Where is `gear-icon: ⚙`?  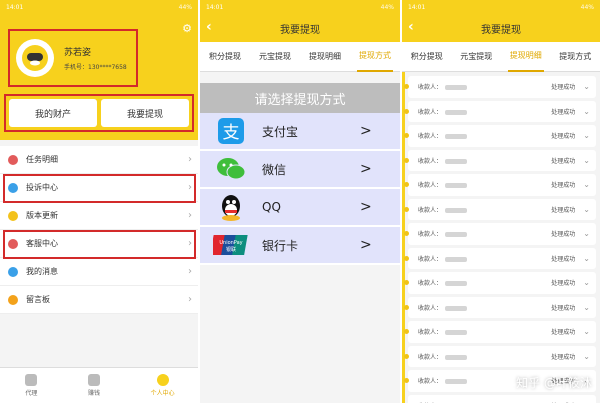 gear-icon: ⚙ is located at coordinates (187, 28).